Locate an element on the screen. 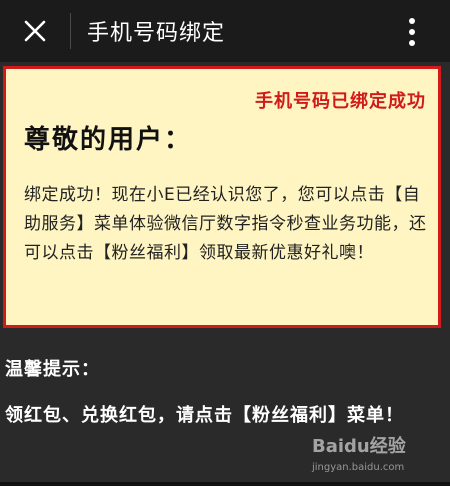 The height and width of the screenshot is (486, 450). page-title: 手机号码绑定 is located at coordinates (156, 33).